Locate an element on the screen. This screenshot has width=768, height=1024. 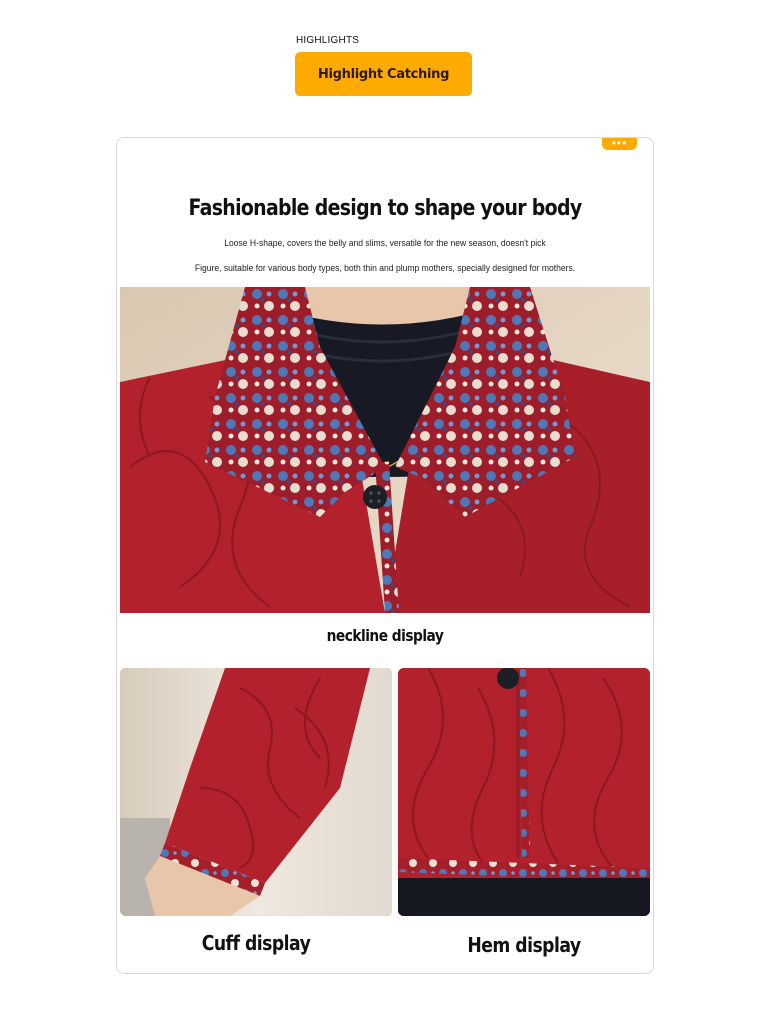
ellipsis-icon: ••• is located at coordinates (619, 144).